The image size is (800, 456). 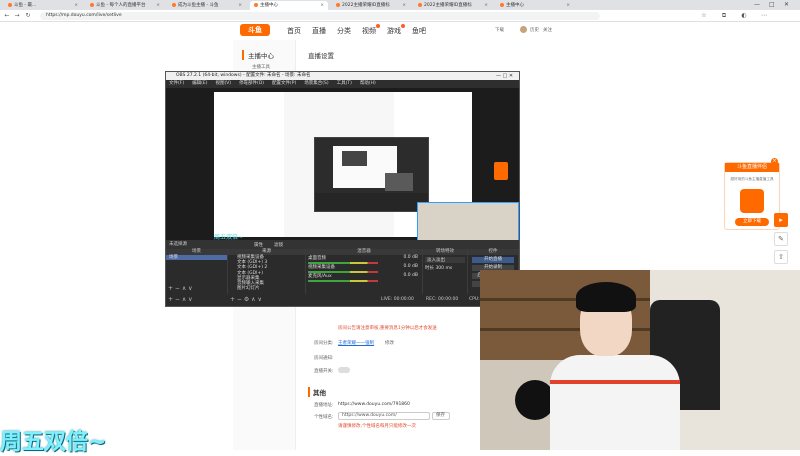 I want to click on douyu-logo: 斗鱼, so click(x=255, y=30).